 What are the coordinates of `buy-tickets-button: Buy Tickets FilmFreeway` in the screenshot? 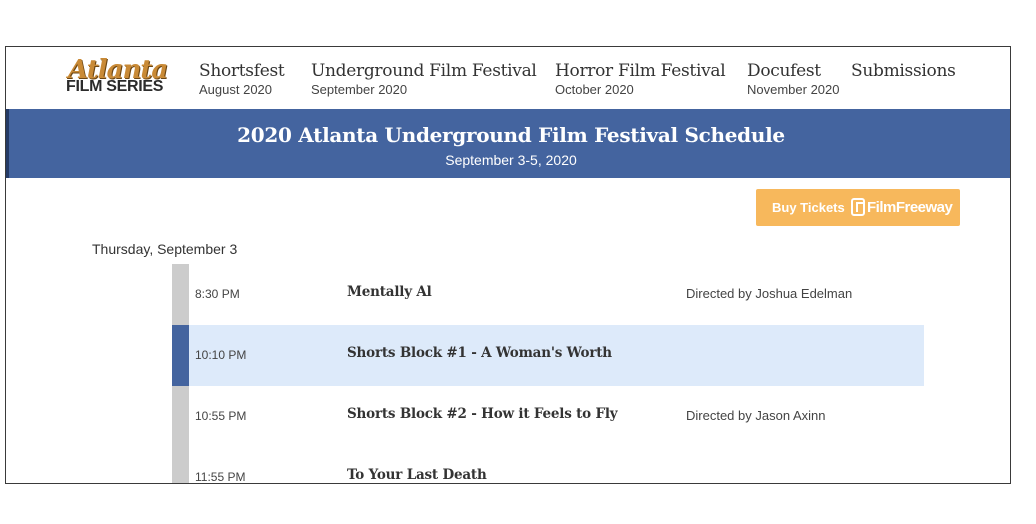 It's located at (858, 207).